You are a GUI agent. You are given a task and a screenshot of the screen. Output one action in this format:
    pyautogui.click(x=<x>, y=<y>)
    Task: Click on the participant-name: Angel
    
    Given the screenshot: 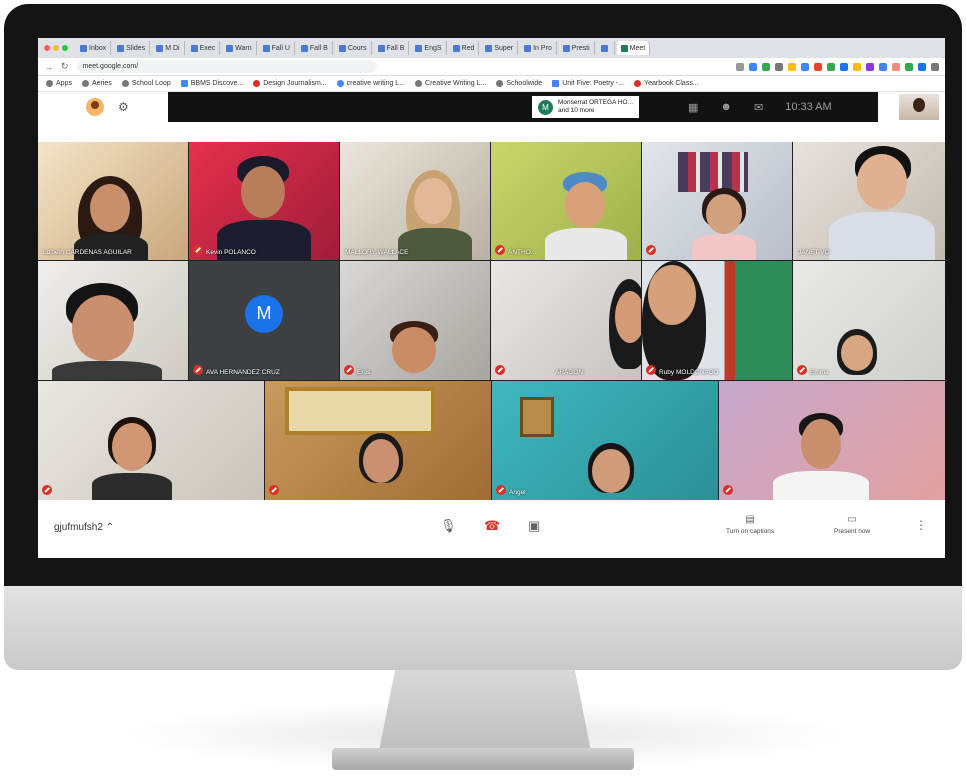 What is the action you would take?
    pyautogui.click(x=517, y=492)
    